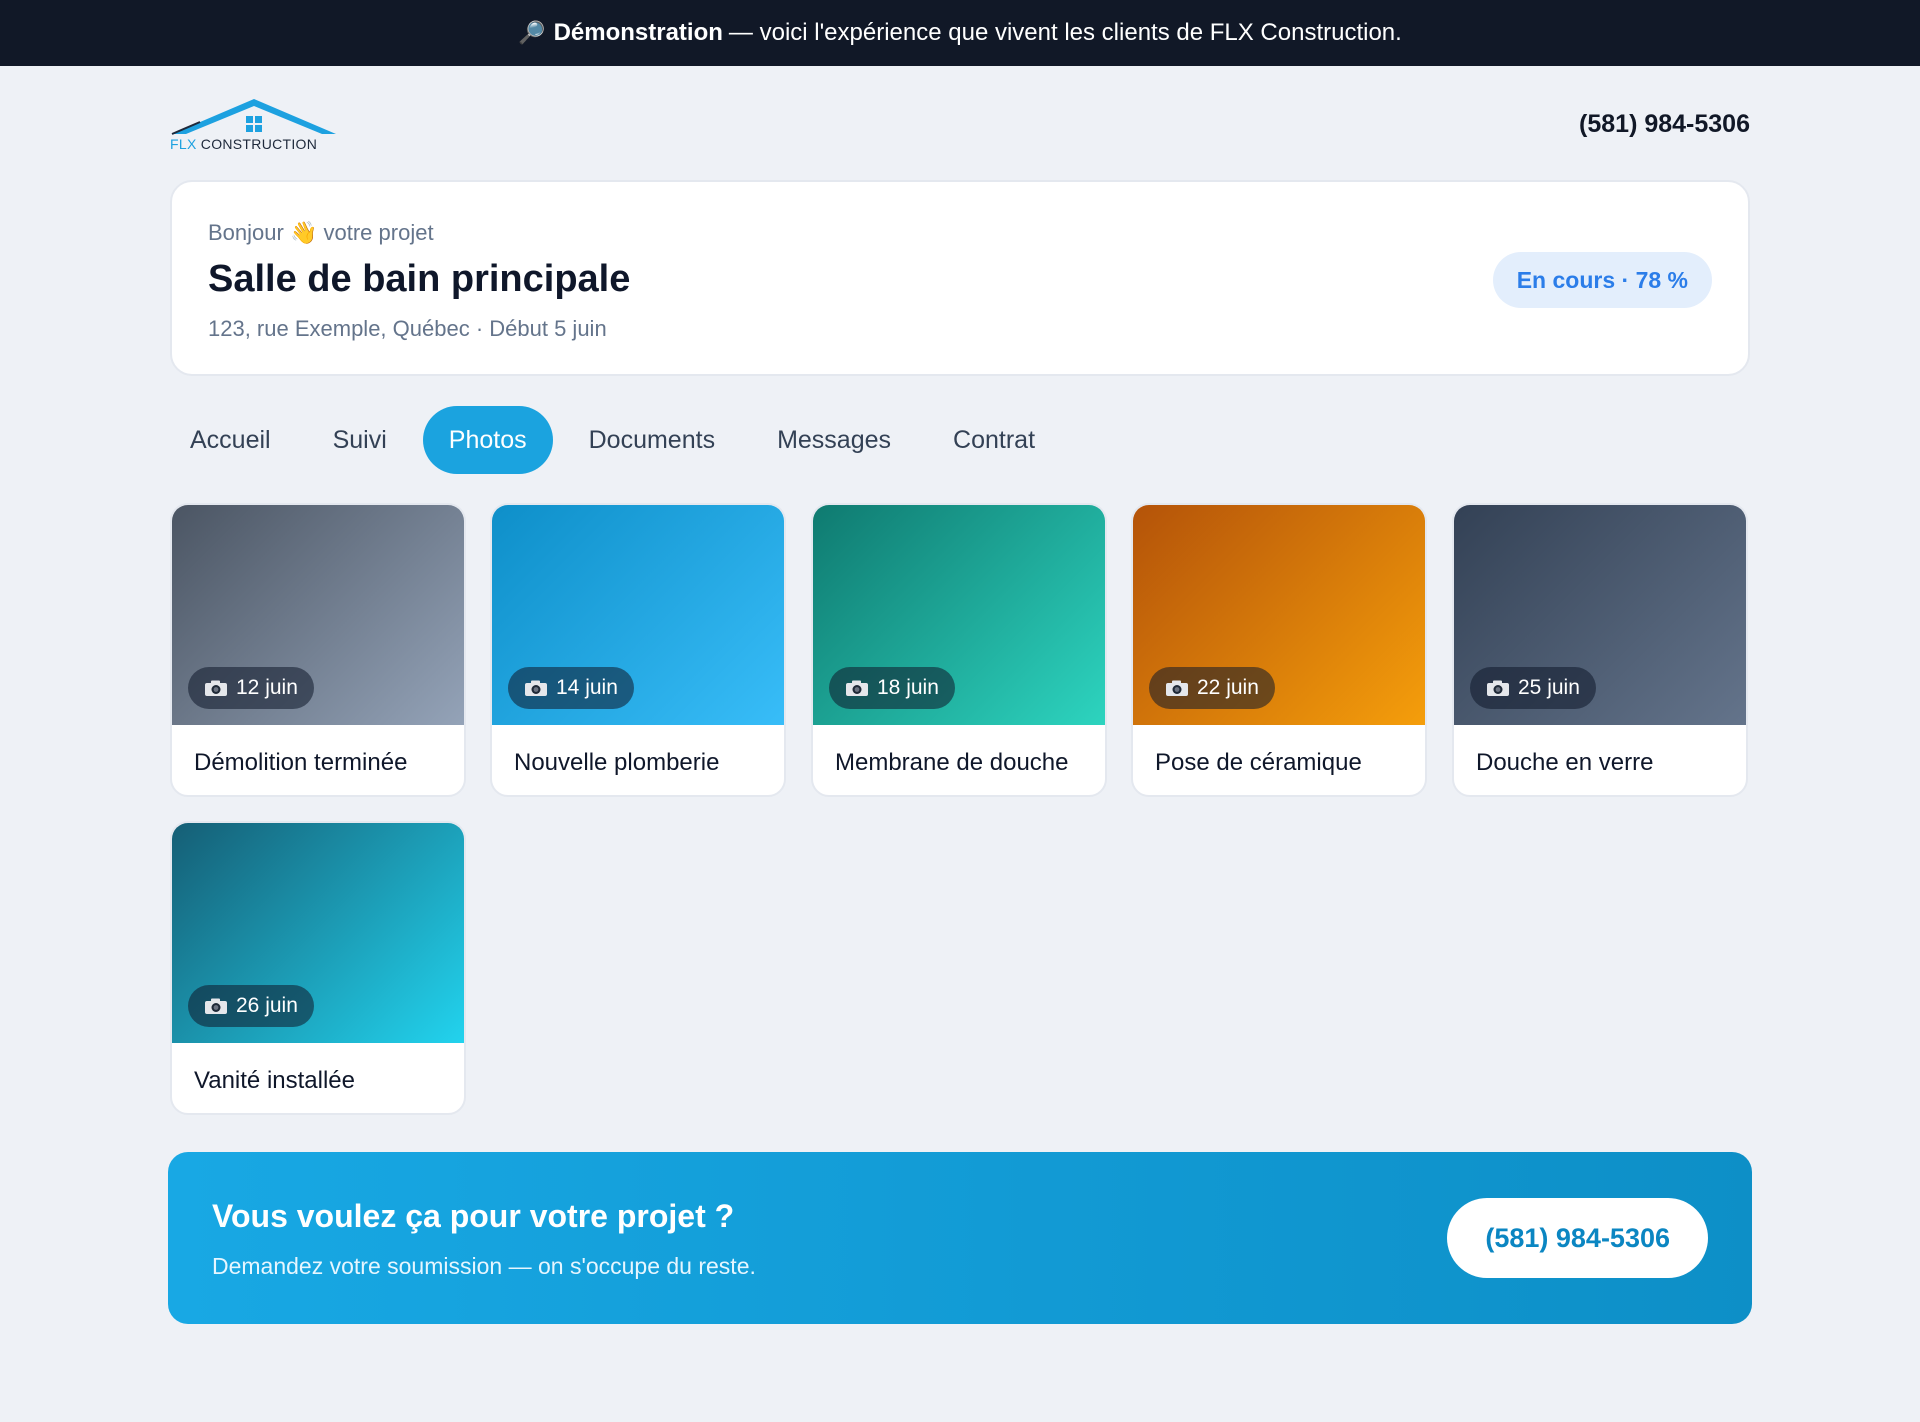 This screenshot has height=1422, width=1920. Describe the element at coordinates (233, 440) in the screenshot. I see `tab-accueil: Accueil` at that location.